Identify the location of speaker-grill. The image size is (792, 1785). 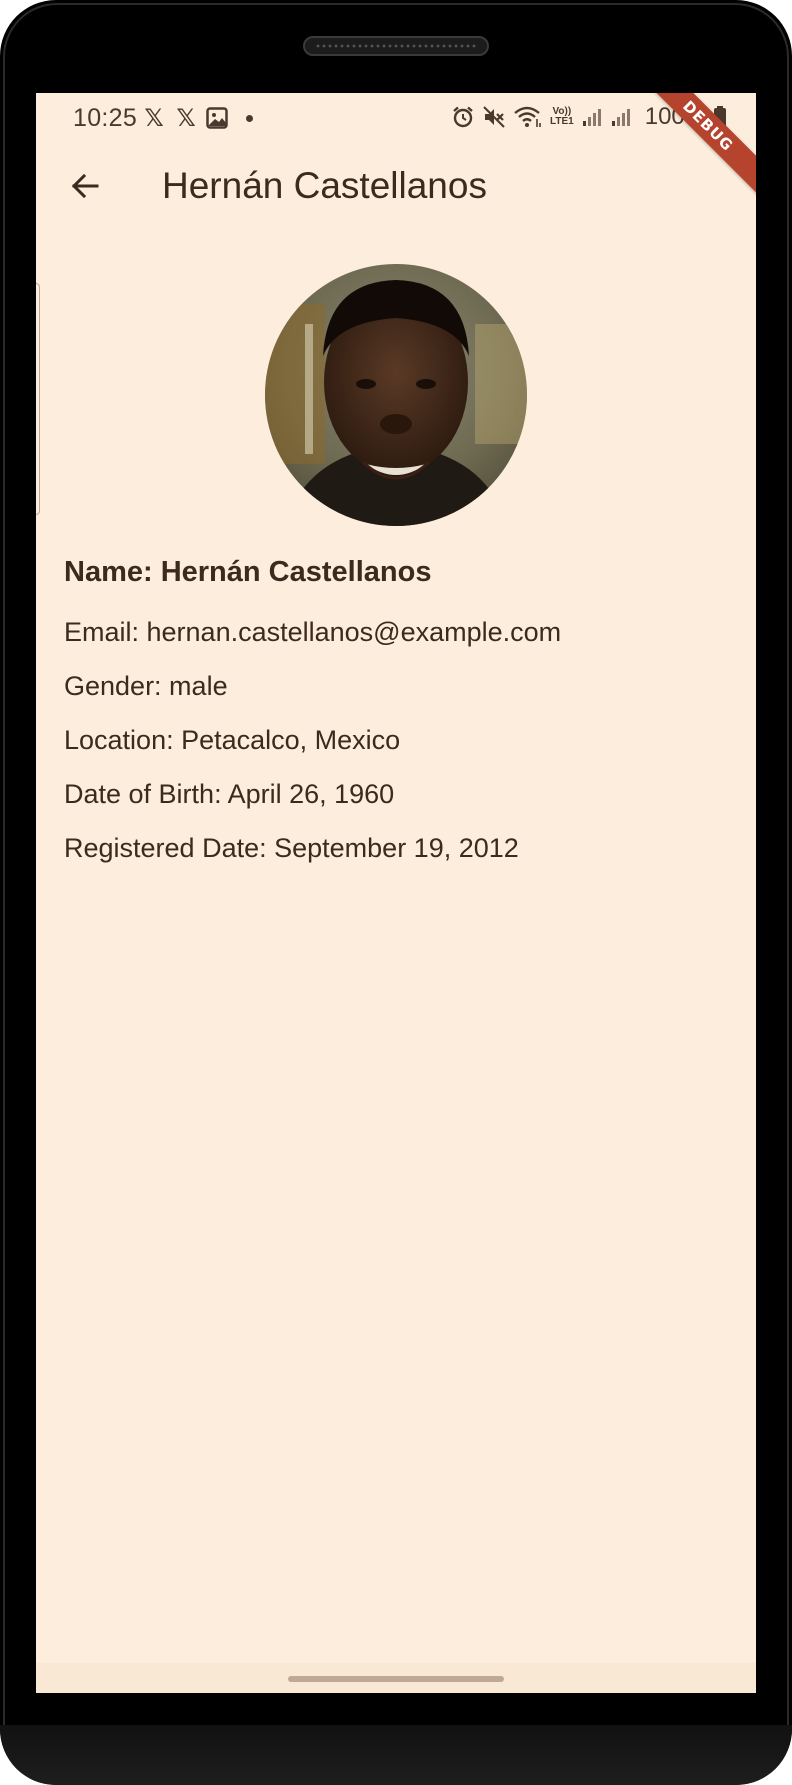
(396, 46).